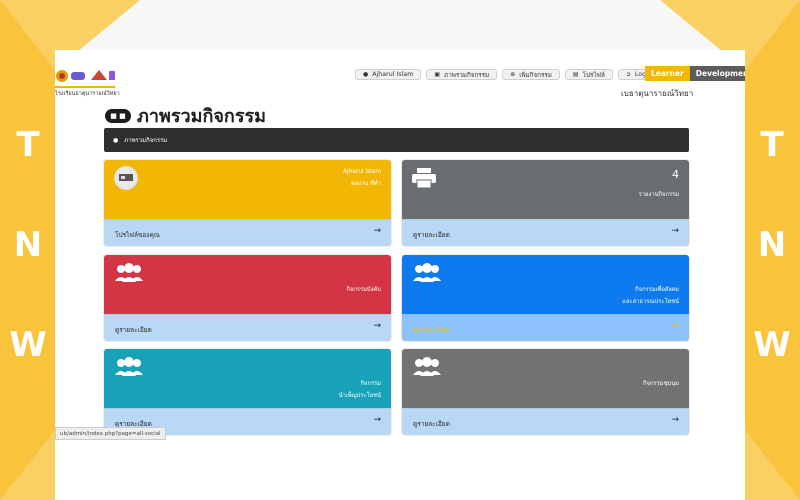 The image size is (800, 500). Describe the element at coordinates (593, 75) in the screenshot. I see `nav-profile-label: โปรไฟล์` at that location.